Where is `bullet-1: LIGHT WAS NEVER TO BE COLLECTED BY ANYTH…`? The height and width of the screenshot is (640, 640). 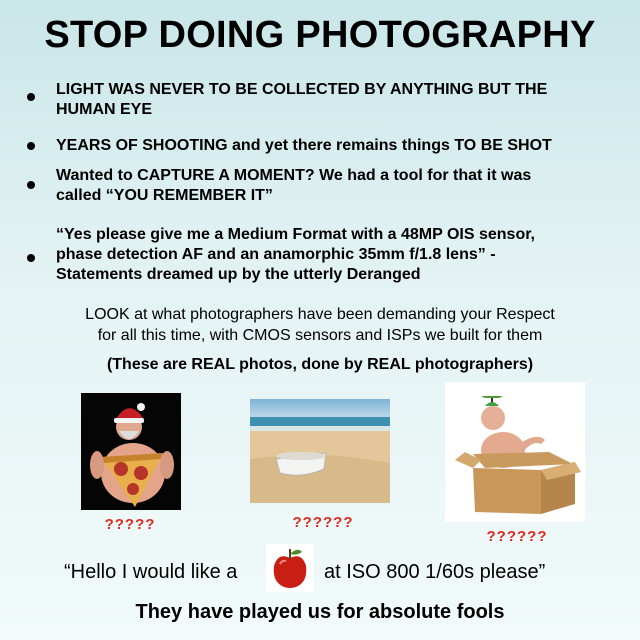
bullet-1: LIGHT WAS NEVER TO BE COLLECTED BY ANYTH… is located at coordinates (341, 100).